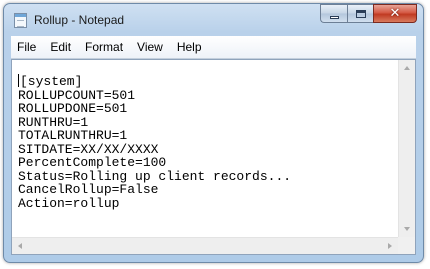 The image size is (430, 269). Describe the element at coordinates (69, 203) in the screenshot. I see `text-line: Action=rollup` at that location.